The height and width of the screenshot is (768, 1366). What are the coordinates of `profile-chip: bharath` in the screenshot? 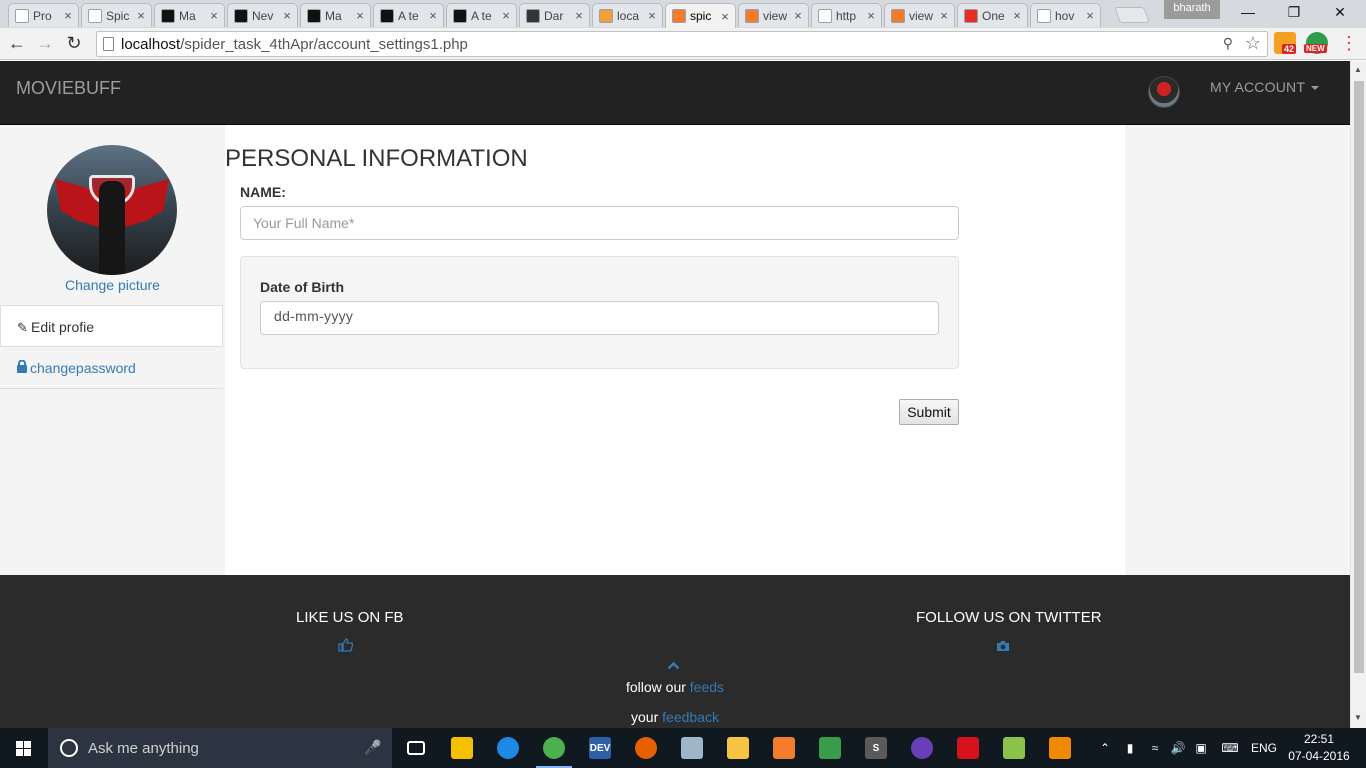 It's located at (1192, 9).